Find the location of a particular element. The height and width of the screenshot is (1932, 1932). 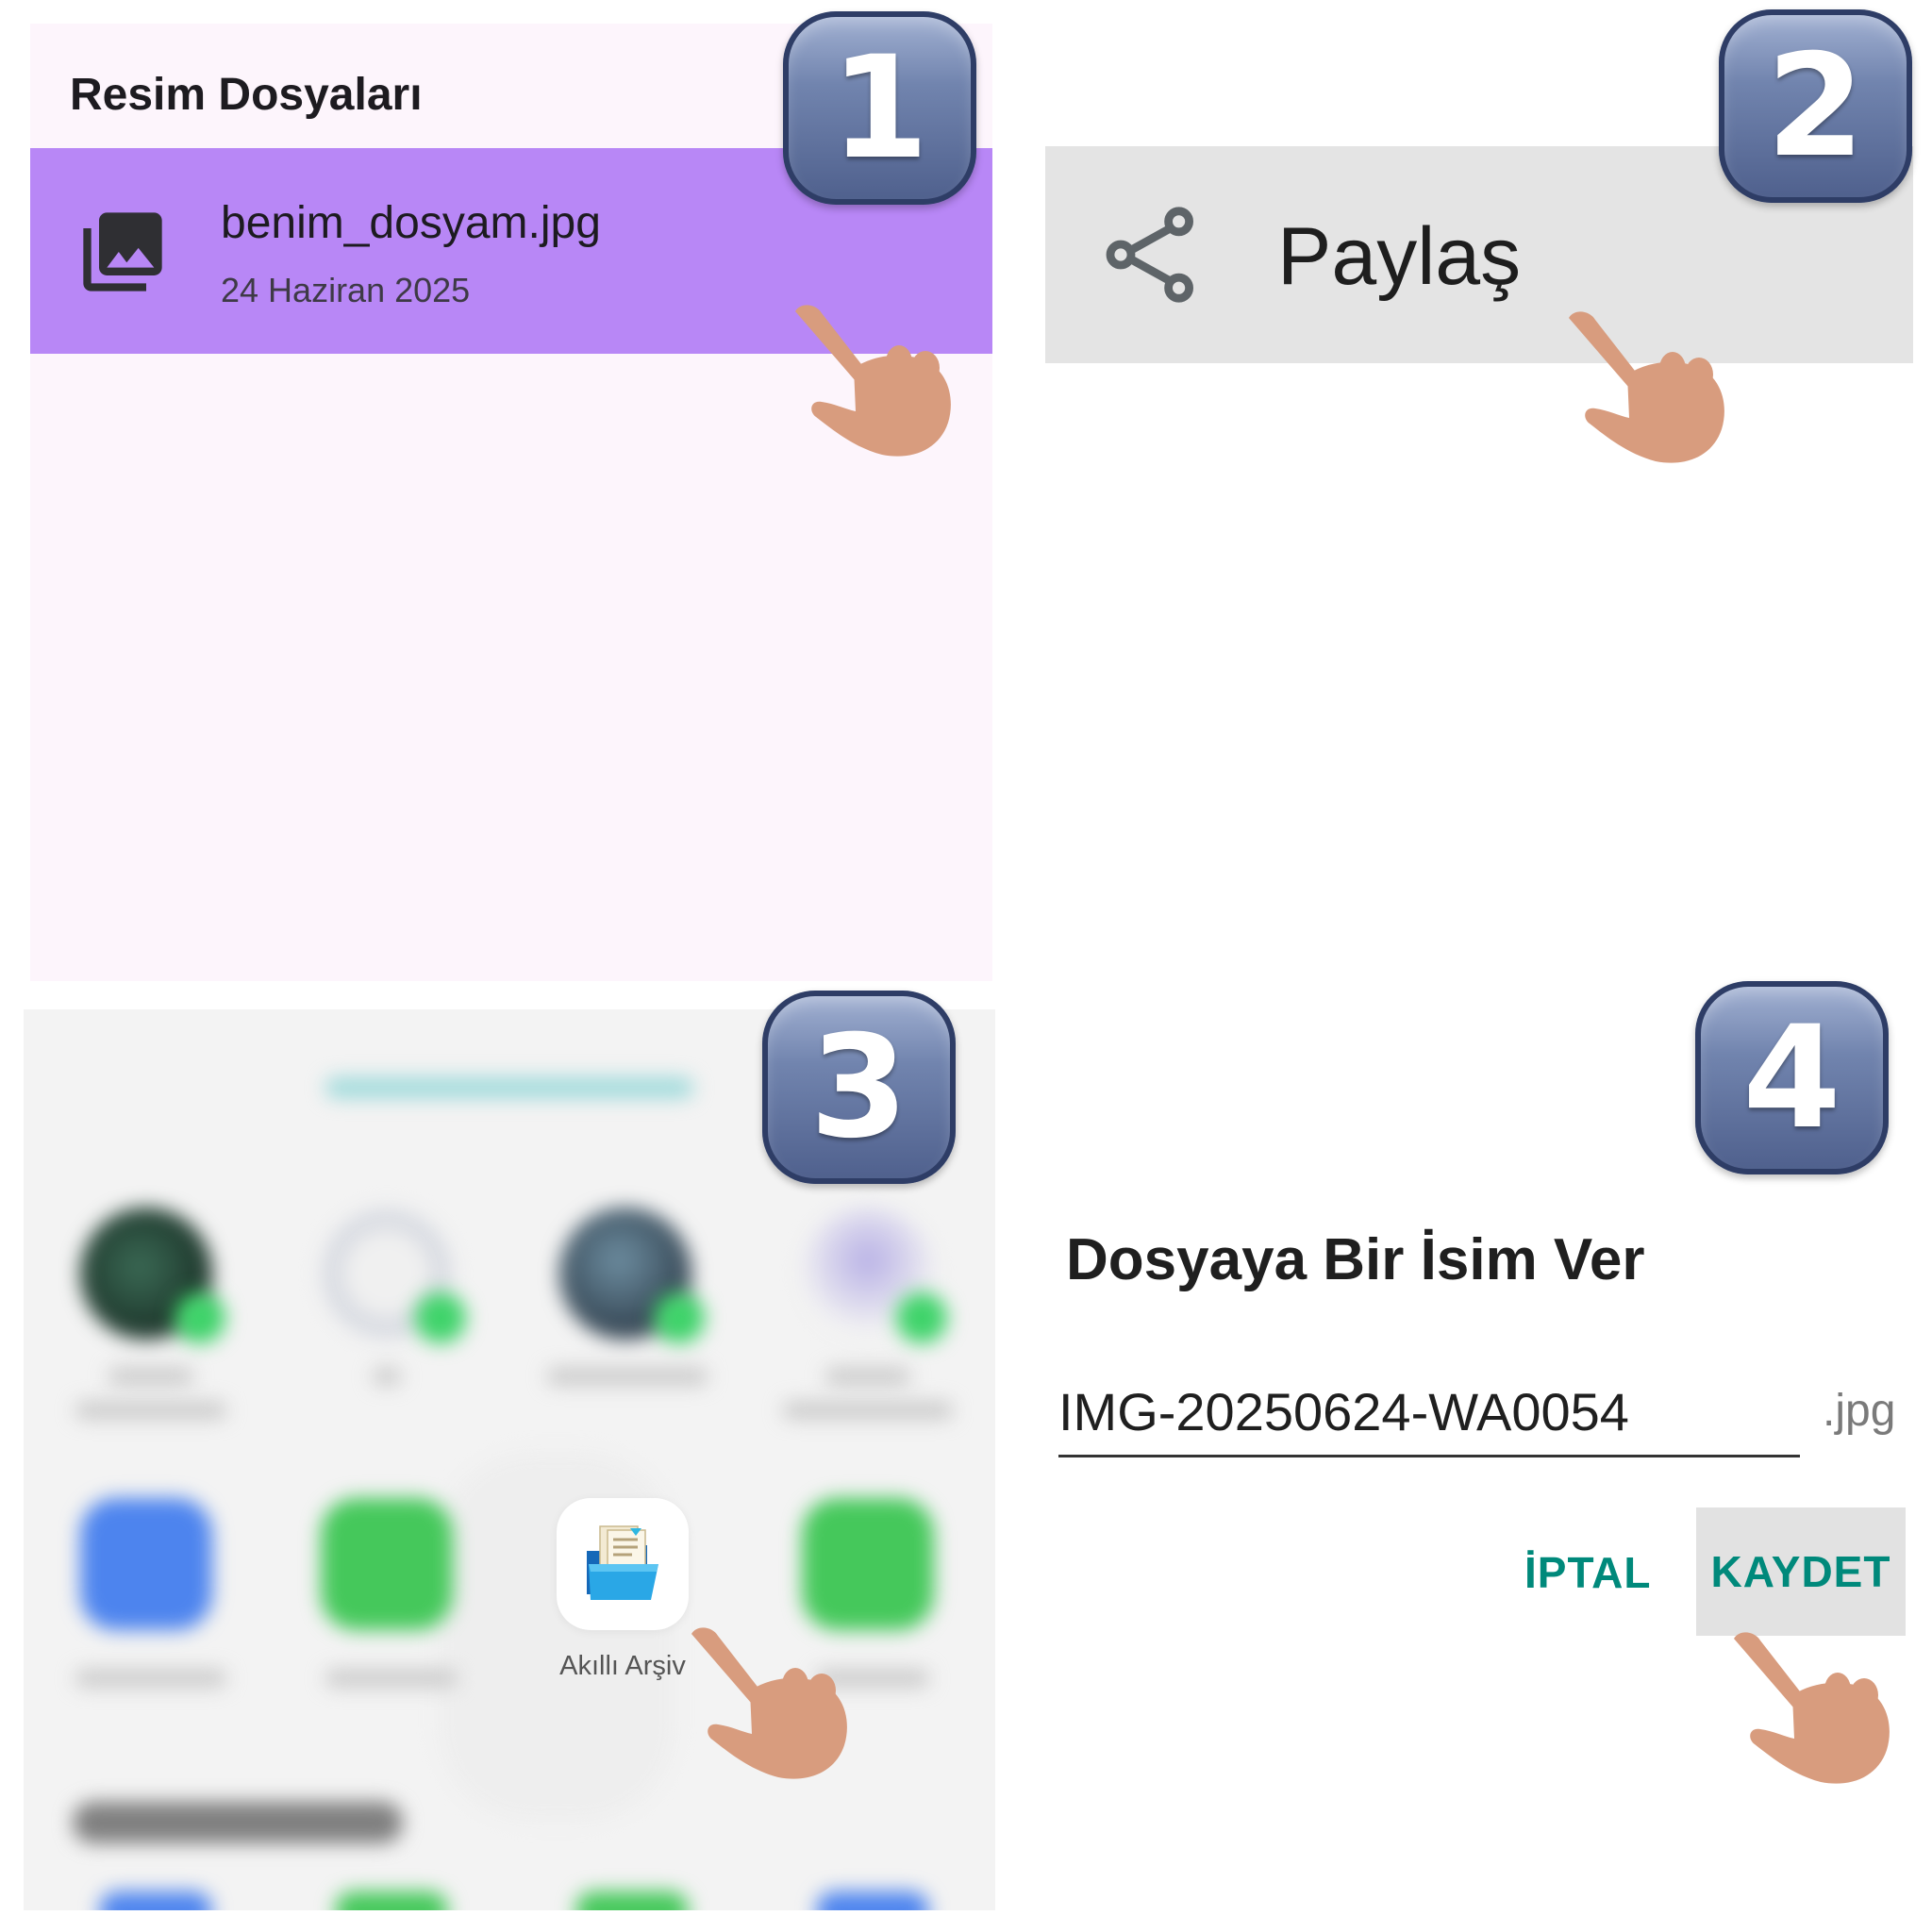

cancel-button: İPTAL is located at coordinates (1588, 1572).